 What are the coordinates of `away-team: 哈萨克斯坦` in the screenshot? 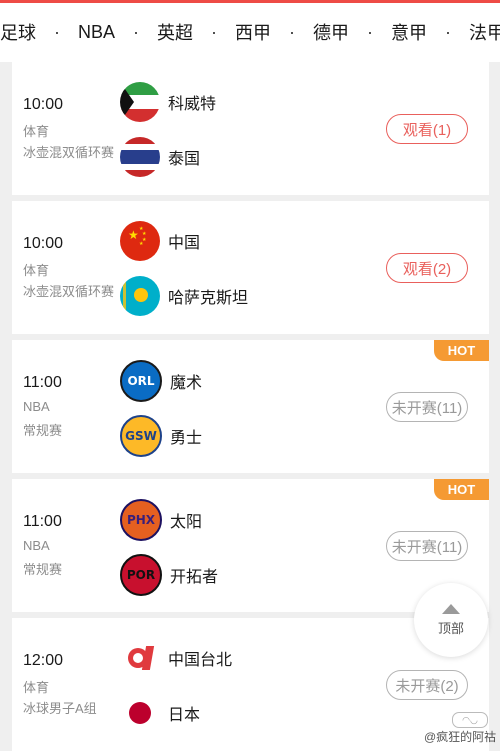 It's located at (184, 296).